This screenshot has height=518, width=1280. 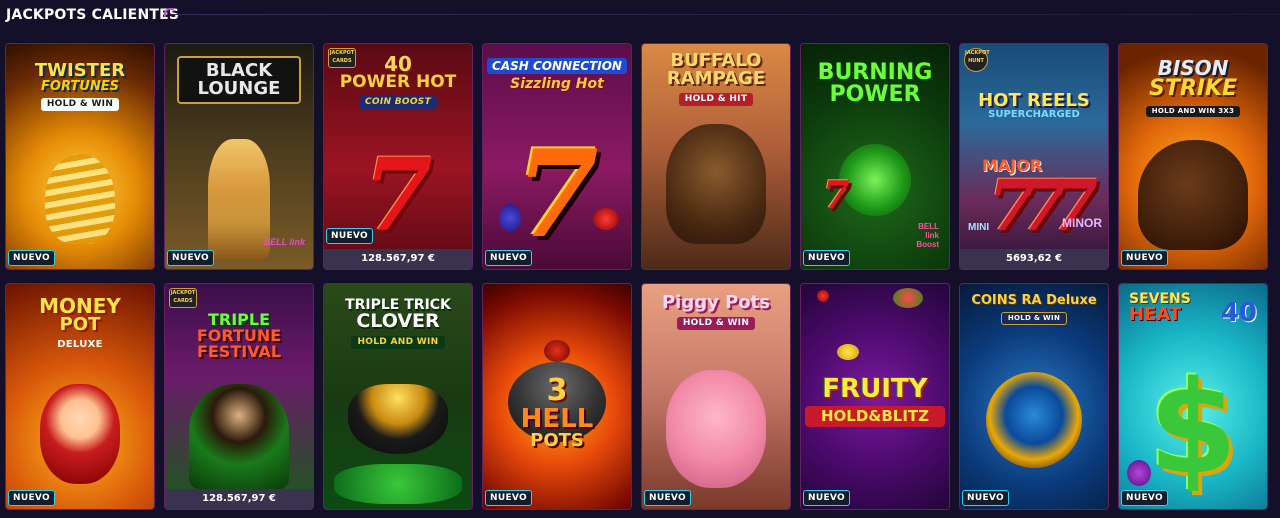 I want to click on game-card-bison-strike: BISON STRIKE HOLD AND WIN 3x3 NUEVO, so click(x=1193, y=156).